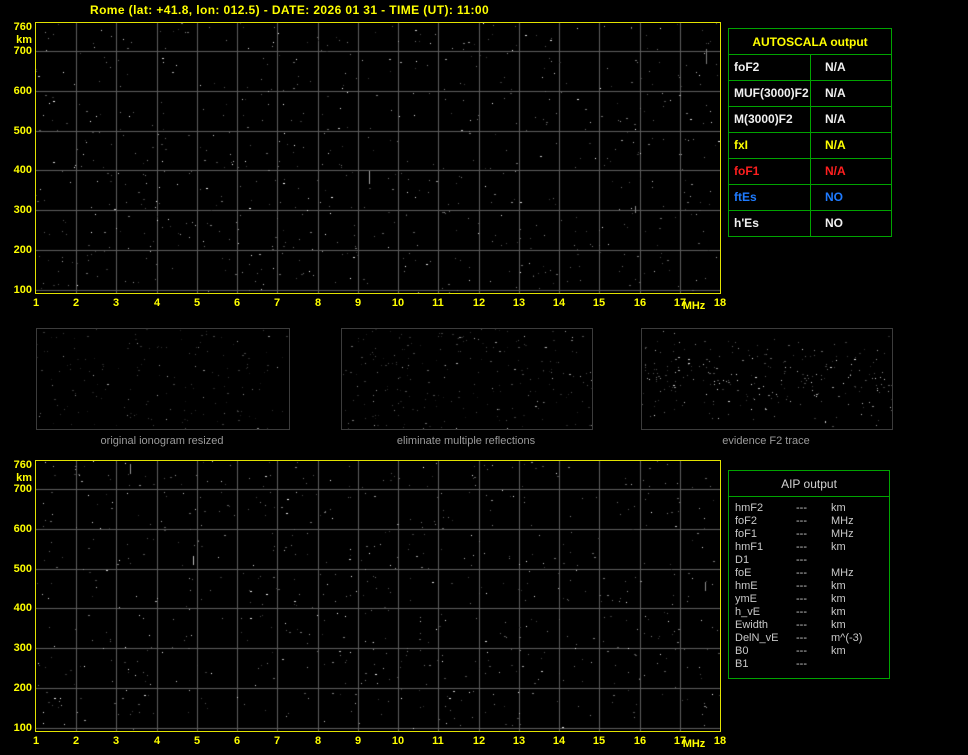  I want to click on autoscala-param-label: foF2, so click(770, 67).